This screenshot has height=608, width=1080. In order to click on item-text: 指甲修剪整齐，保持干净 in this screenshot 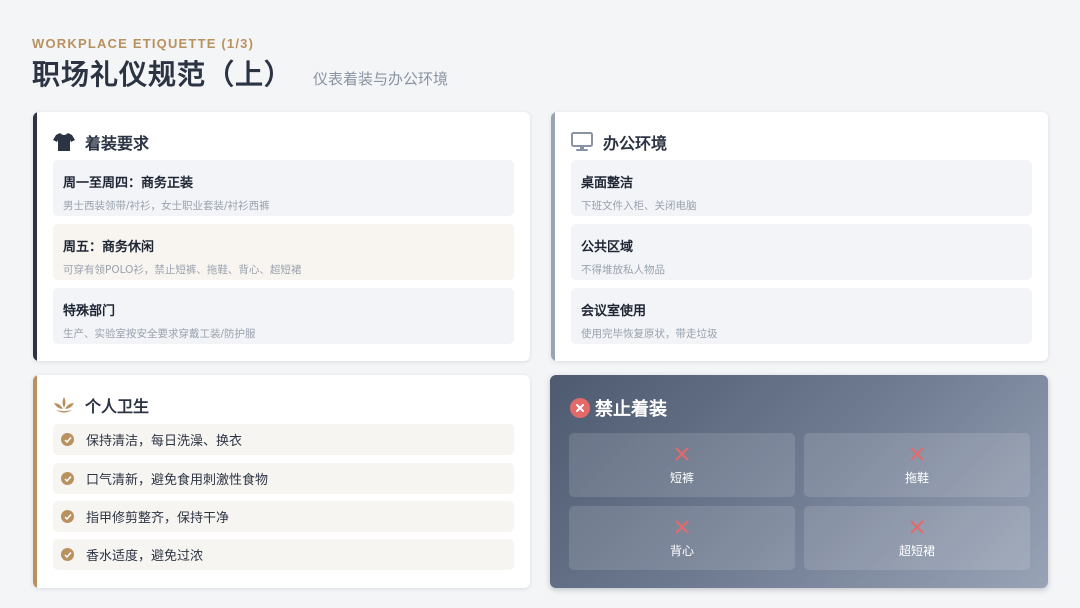, I will do `click(158, 518)`.